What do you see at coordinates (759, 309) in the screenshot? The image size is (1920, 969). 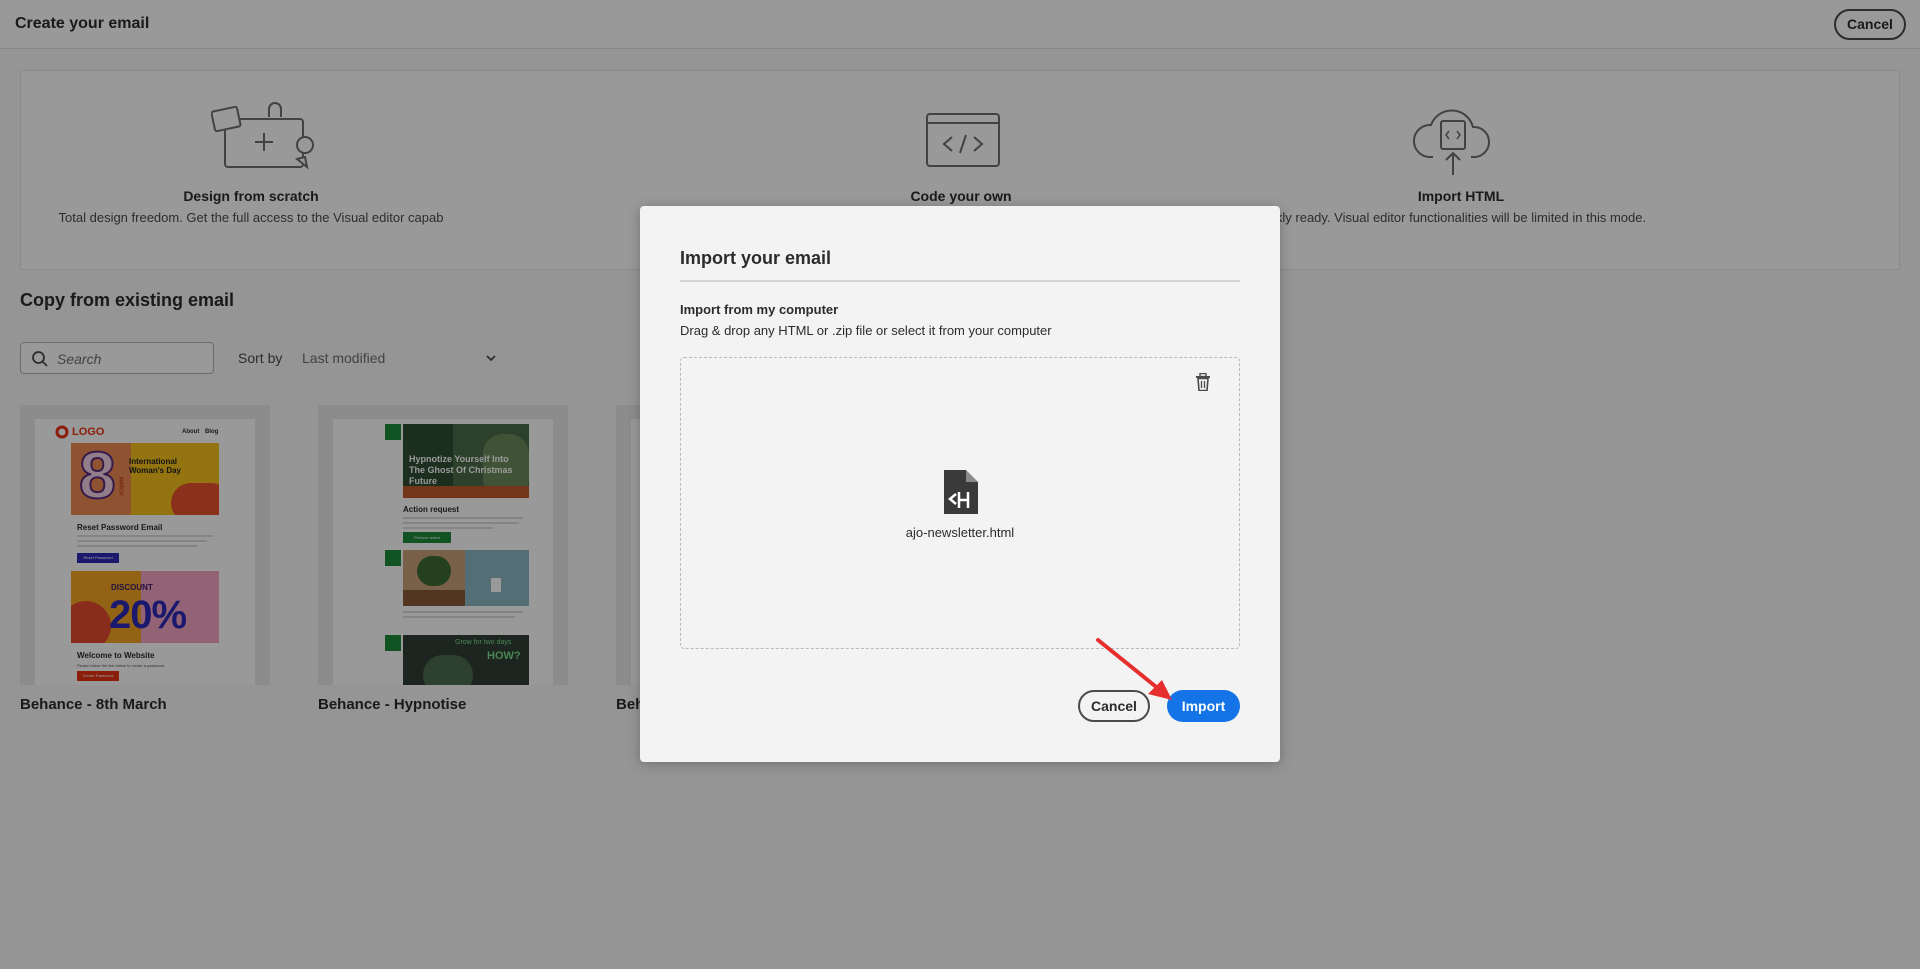 I see `dialog-subtitle: Import from my computer` at bounding box center [759, 309].